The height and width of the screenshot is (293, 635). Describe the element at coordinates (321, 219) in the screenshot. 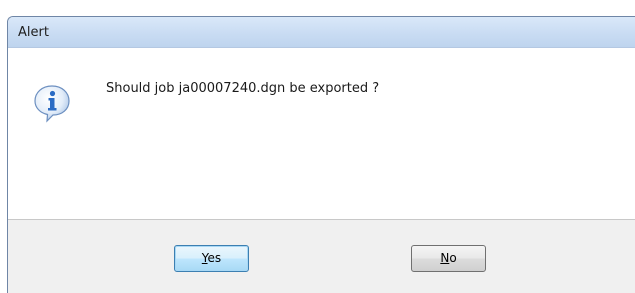

I see `footer-divider` at that location.